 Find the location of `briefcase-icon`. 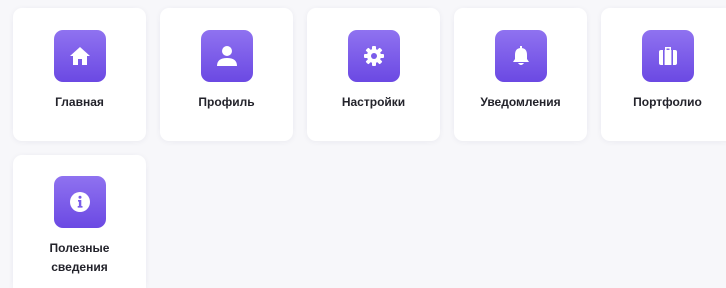

briefcase-icon is located at coordinates (668, 56).